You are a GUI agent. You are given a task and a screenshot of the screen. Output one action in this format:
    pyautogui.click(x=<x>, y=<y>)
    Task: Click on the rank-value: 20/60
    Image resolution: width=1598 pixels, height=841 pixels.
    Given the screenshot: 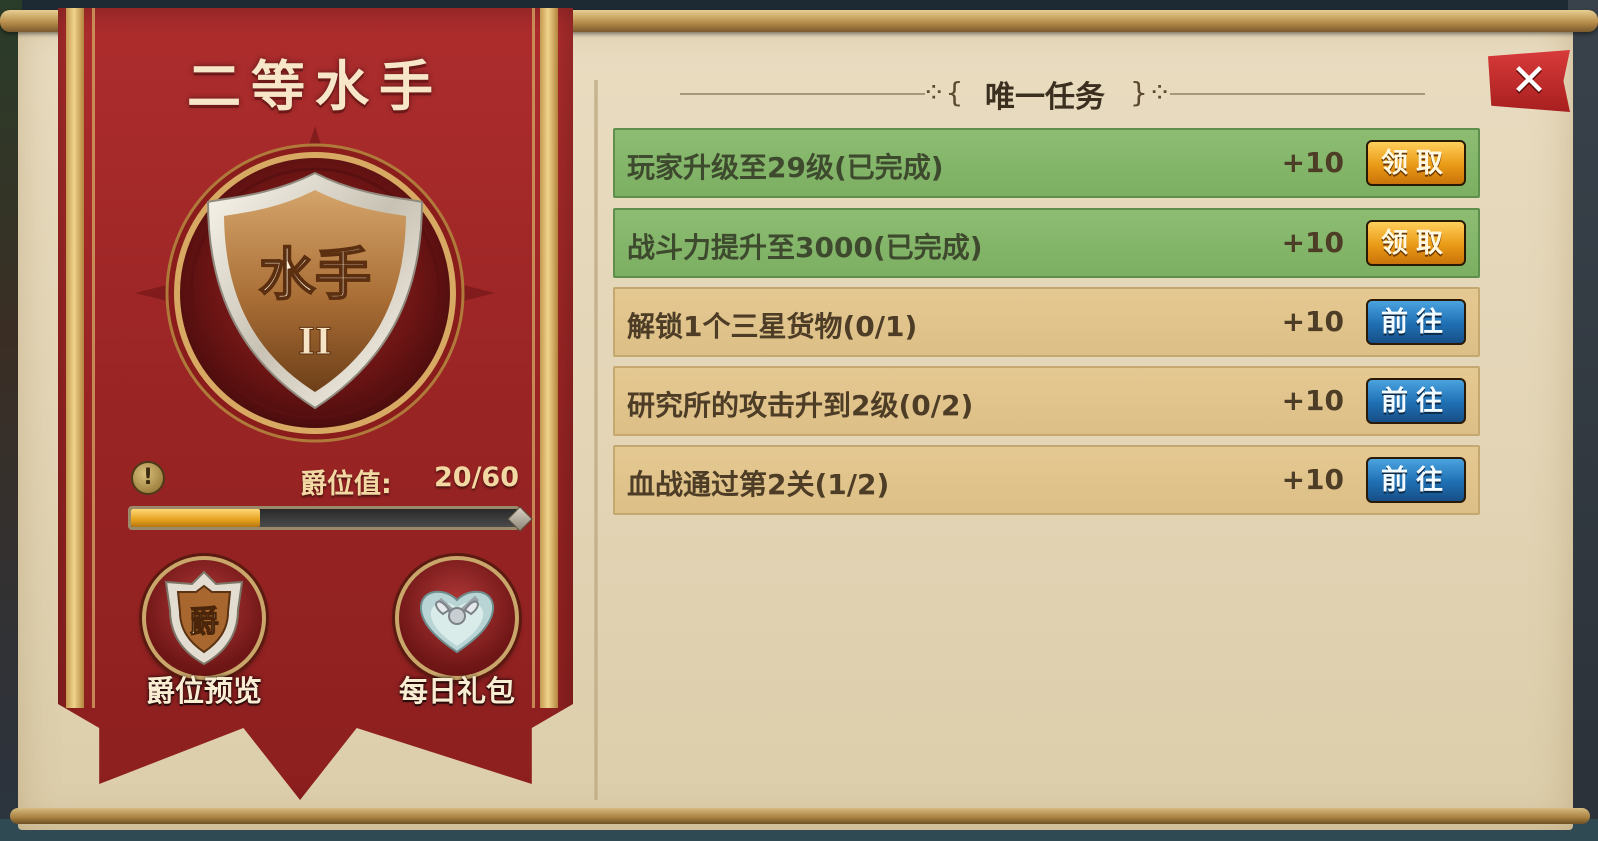 What is the action you would take?
    pyautogui.click(x=477, y=477)
    